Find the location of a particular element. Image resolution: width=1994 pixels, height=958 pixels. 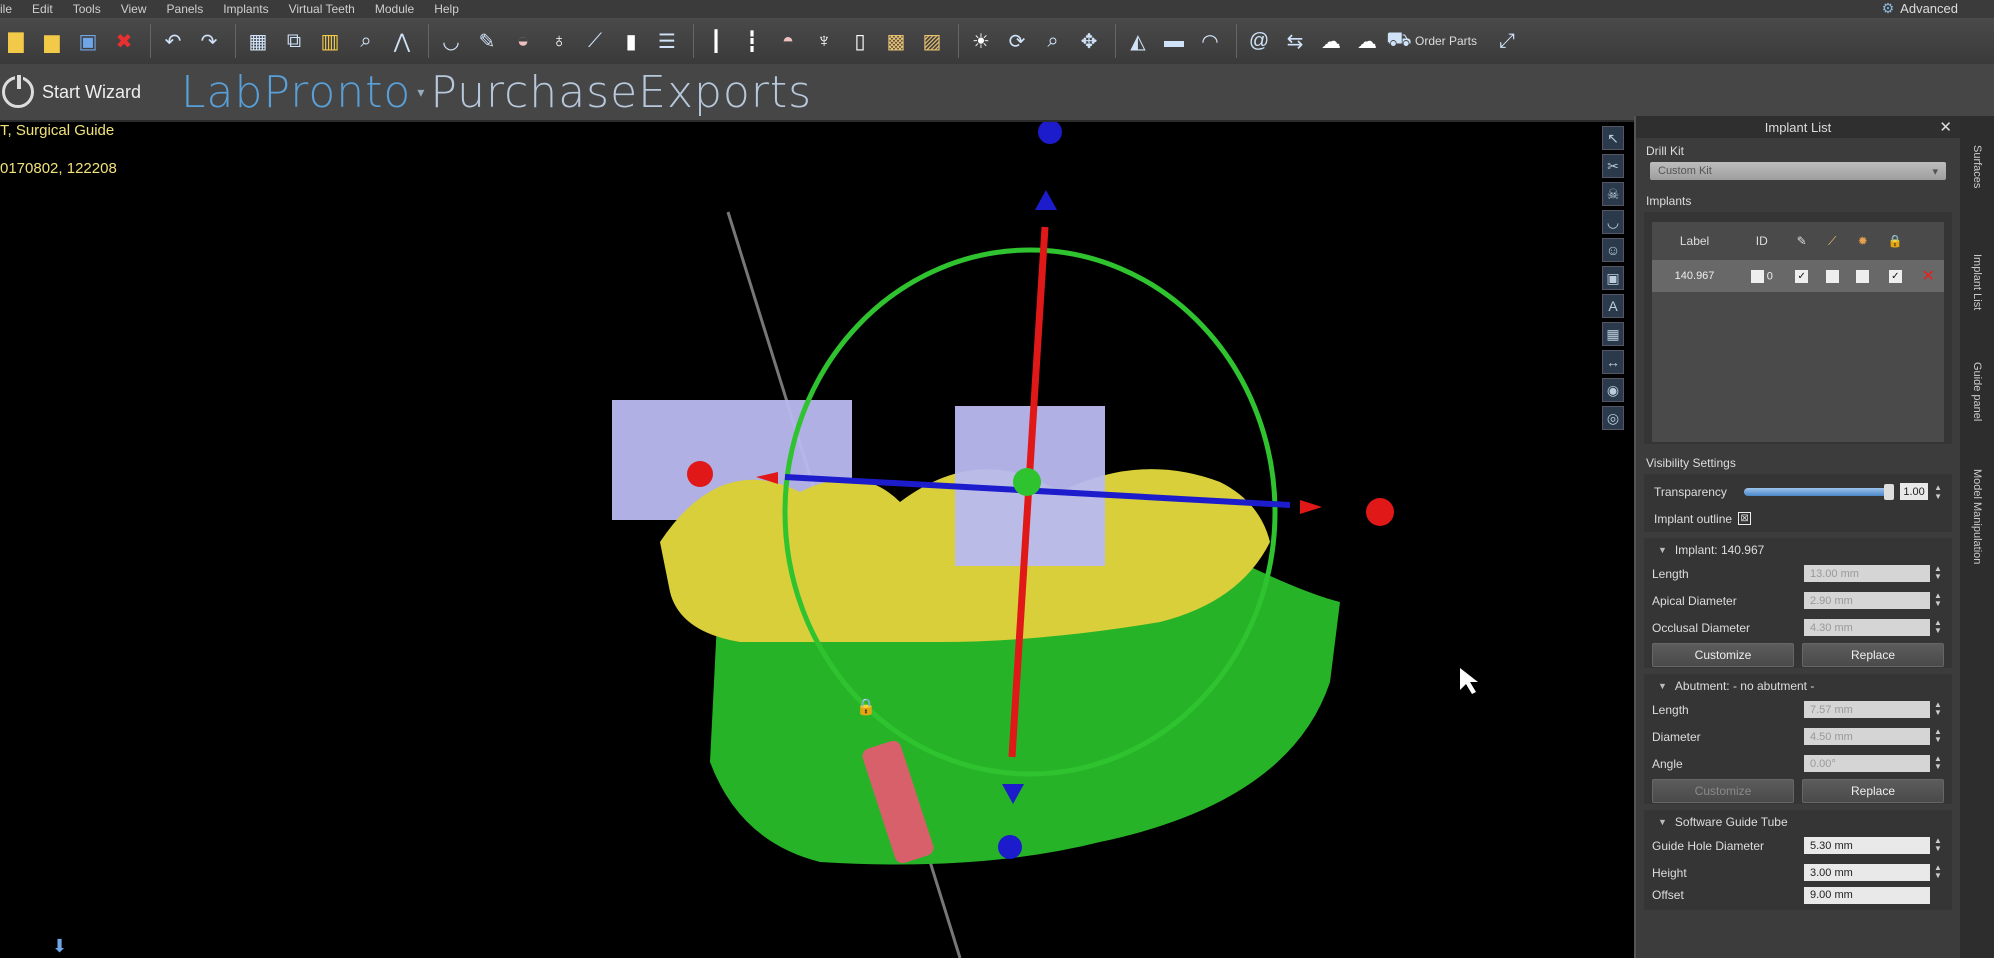

tab-model-manipulation: Model Manipulation is located at coordinates (1977, 517).